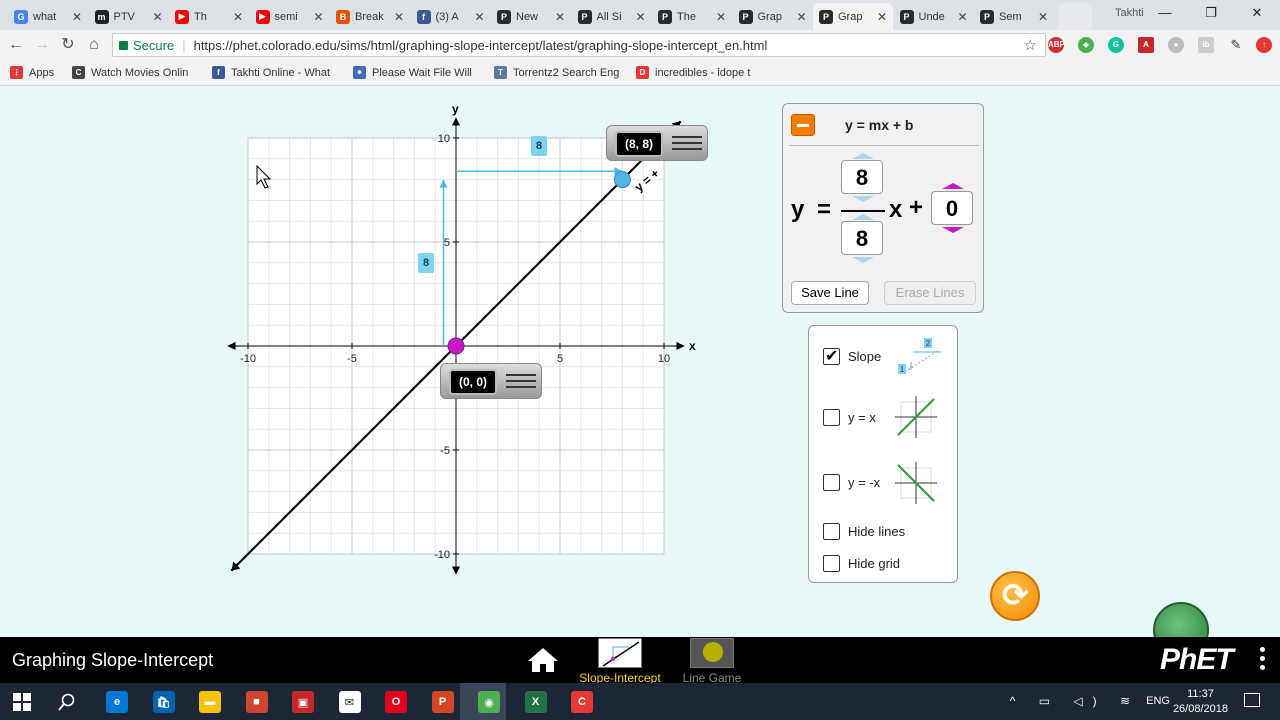  I want to click on collapse-minus-button, so click(803, 125).